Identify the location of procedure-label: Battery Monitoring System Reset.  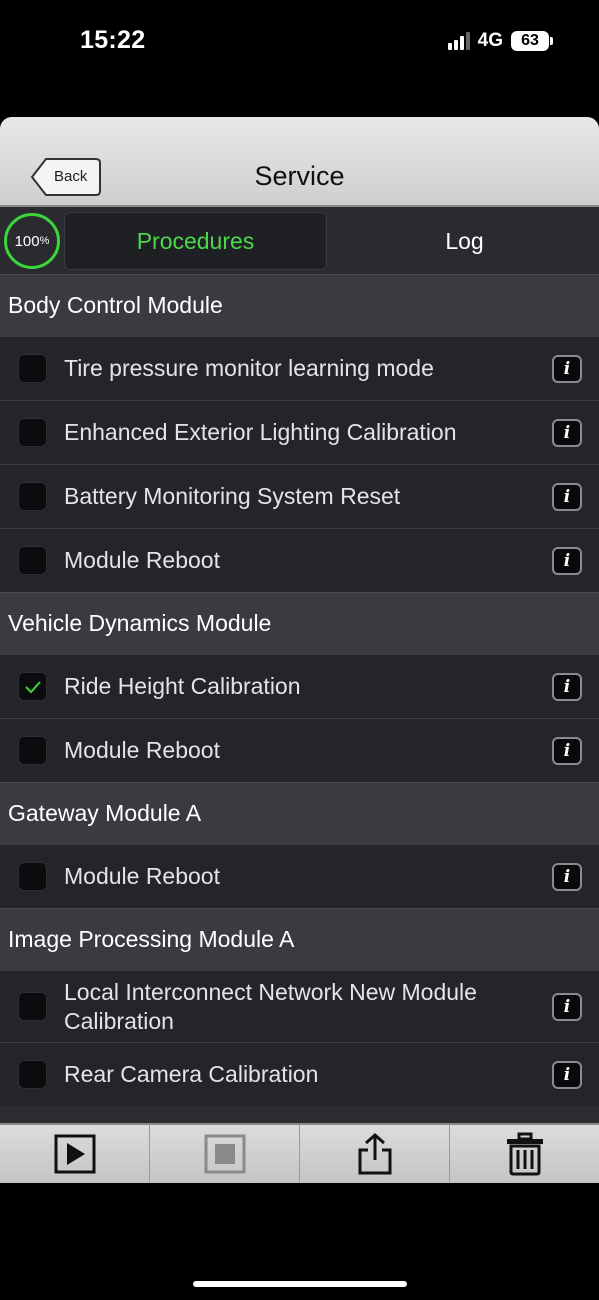
(232, 496).